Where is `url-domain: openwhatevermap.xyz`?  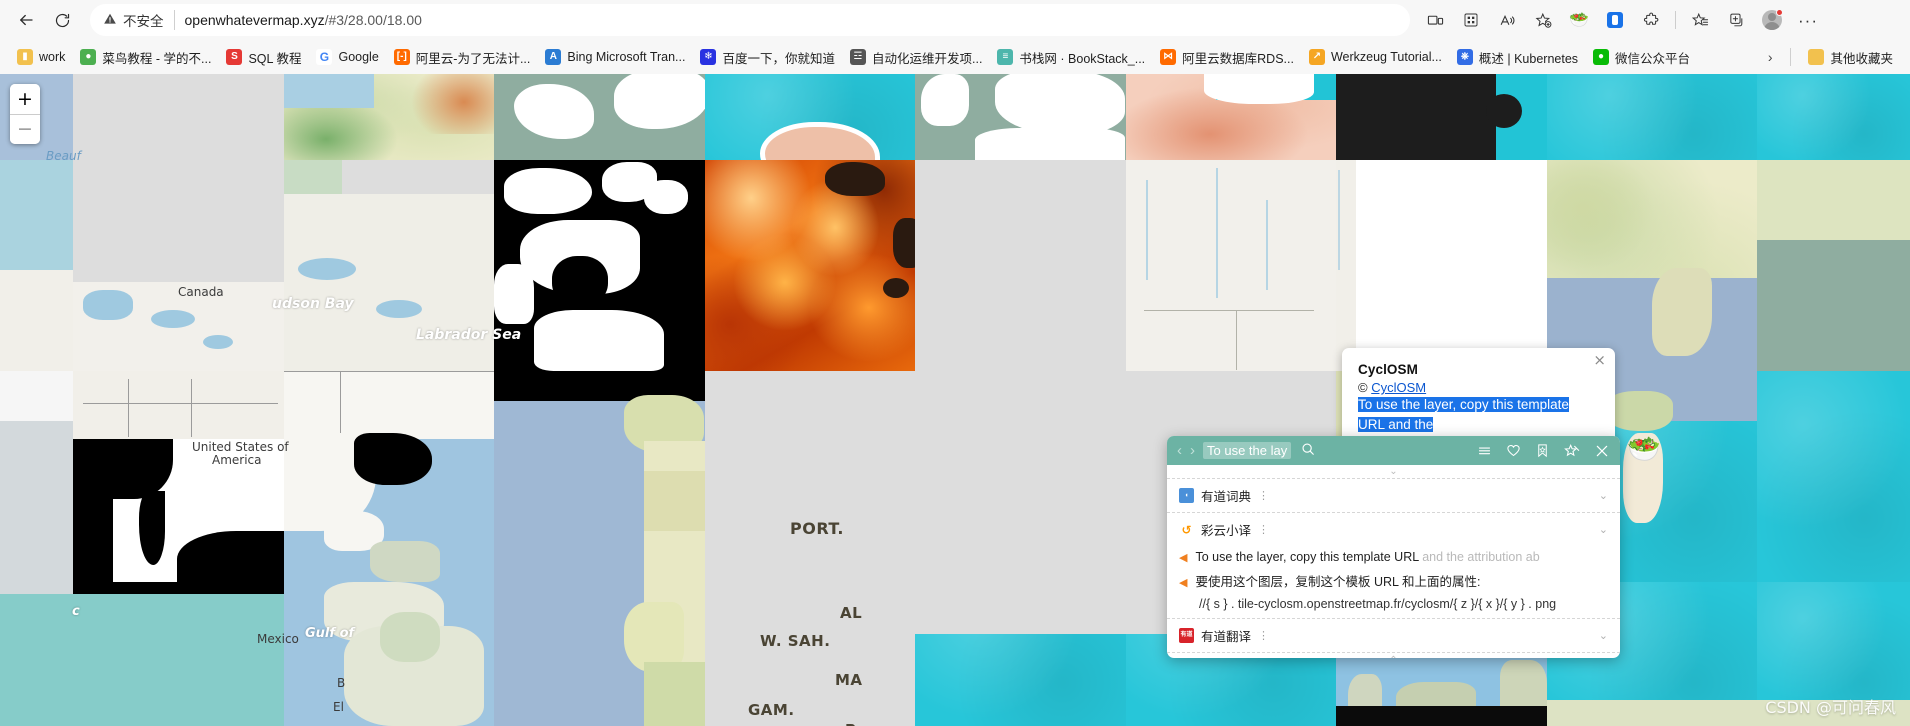 url-domain: openwhatevermap.xyz is located at coordinates (254, 20).